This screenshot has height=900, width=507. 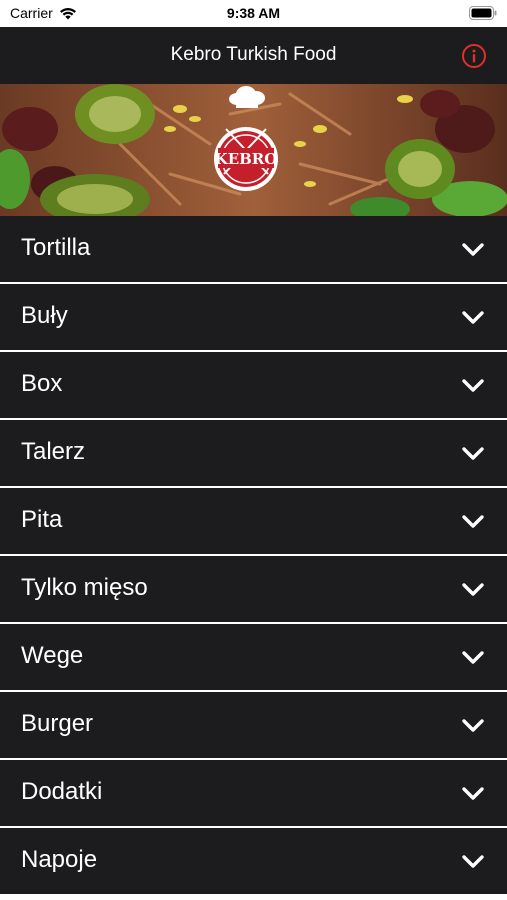 I want to click on nav-title: Kebro Turkish Food, so click(x=253, y=54).